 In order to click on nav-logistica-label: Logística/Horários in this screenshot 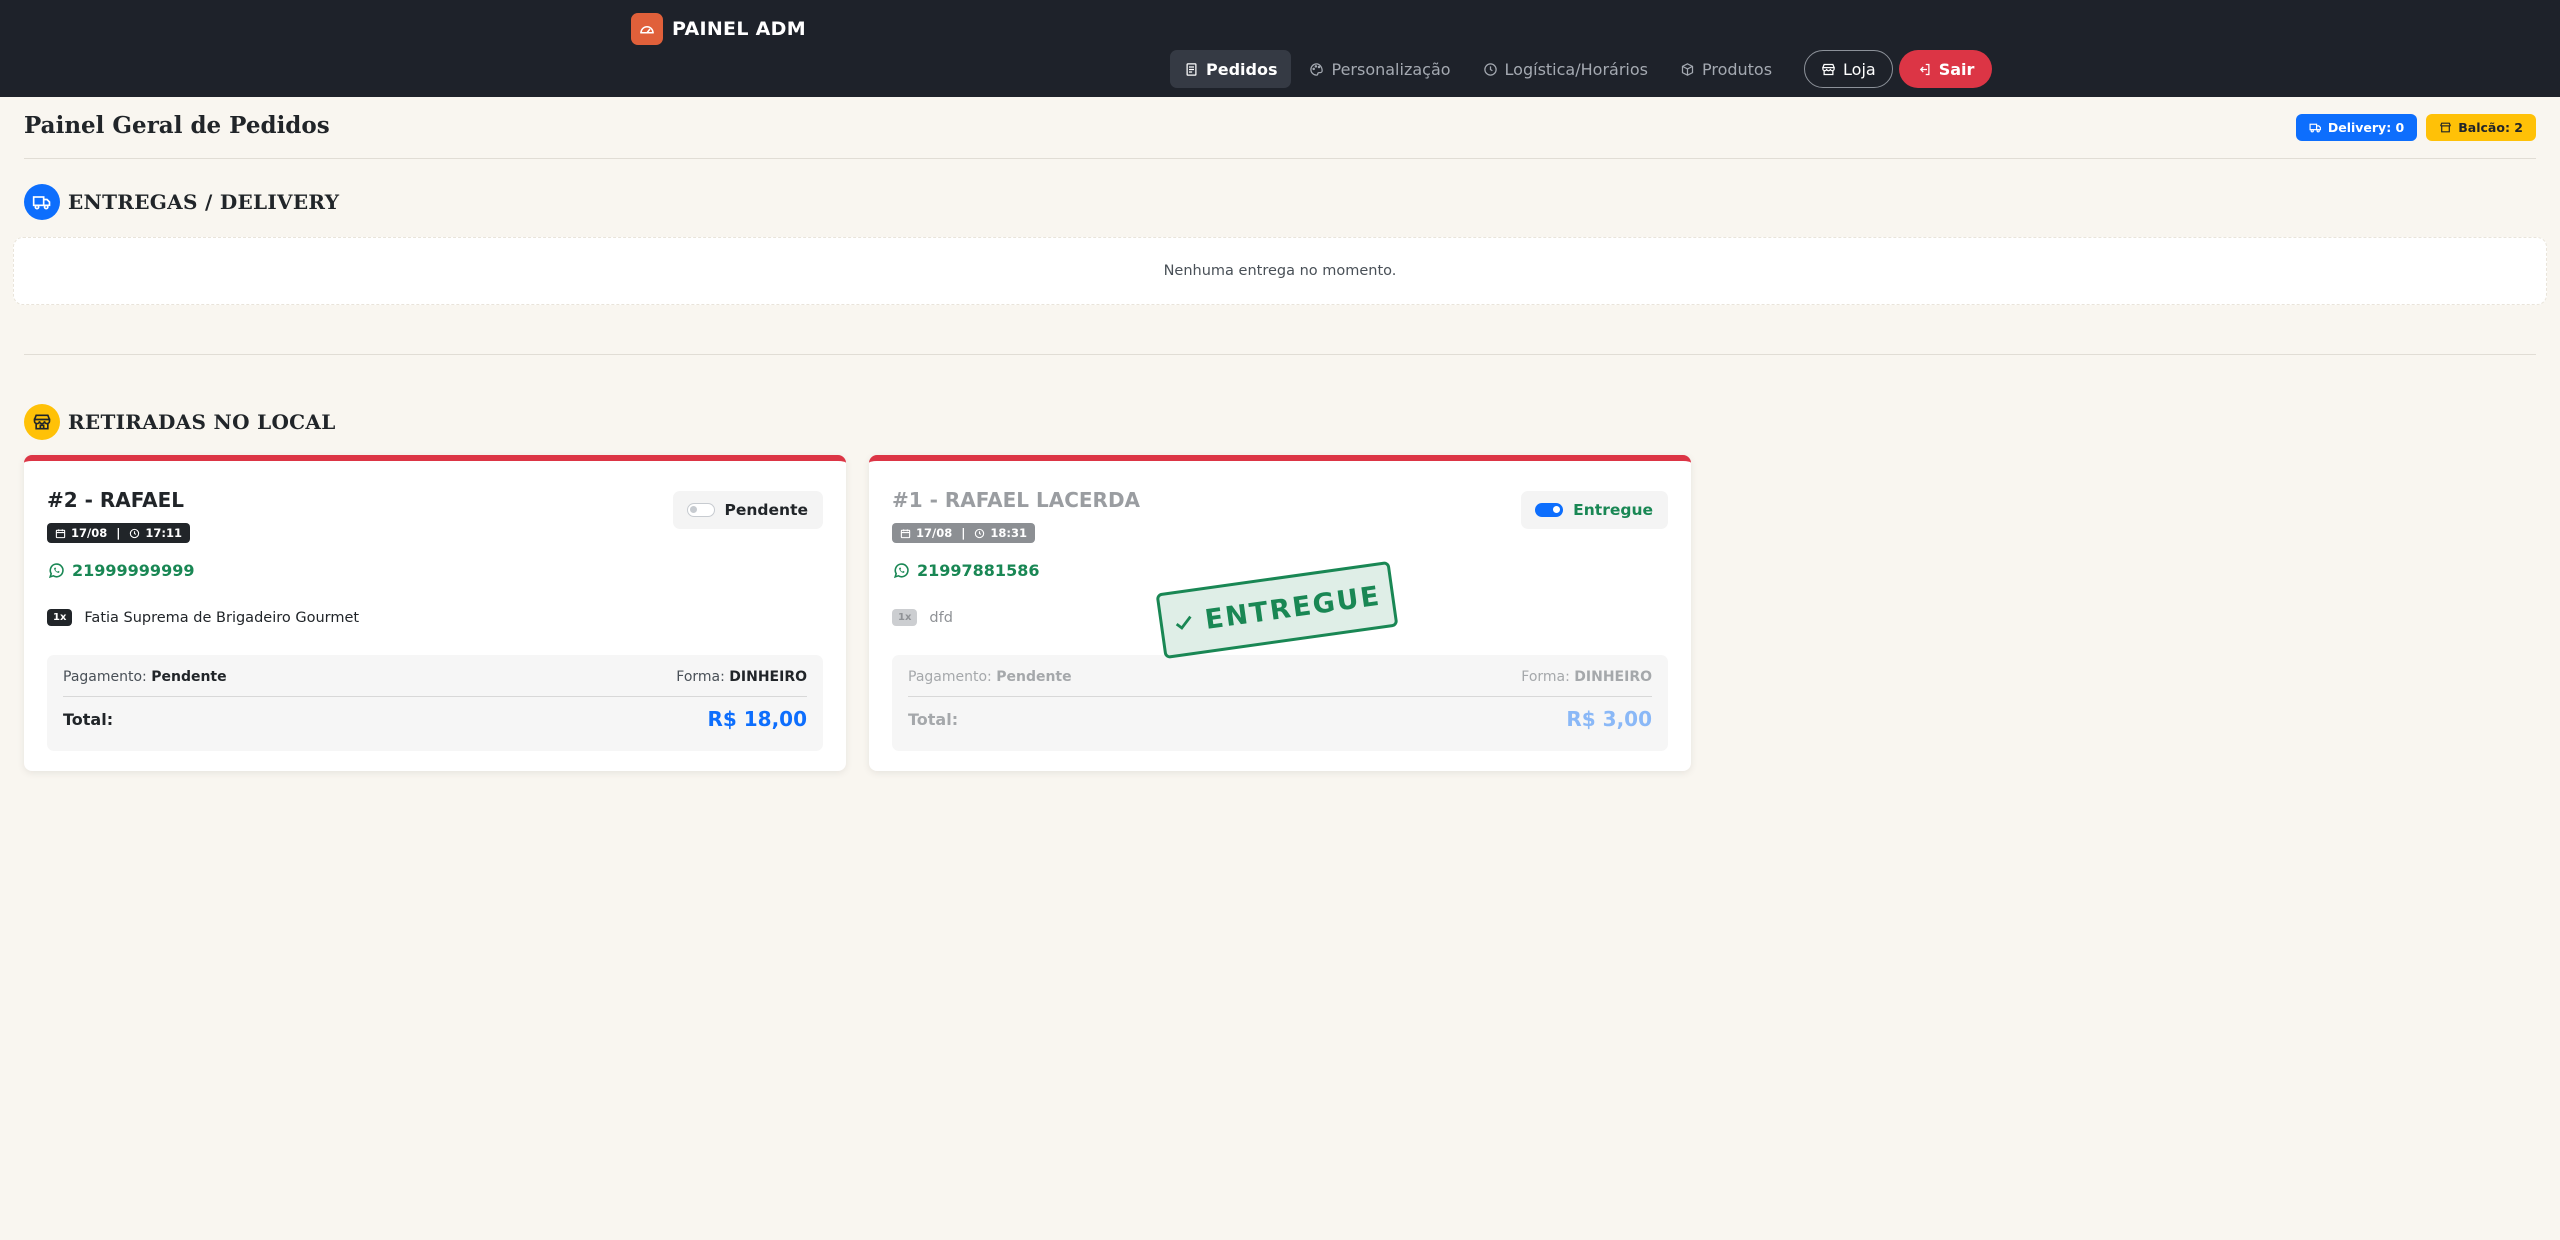, I will do `click(1576, 69)`.